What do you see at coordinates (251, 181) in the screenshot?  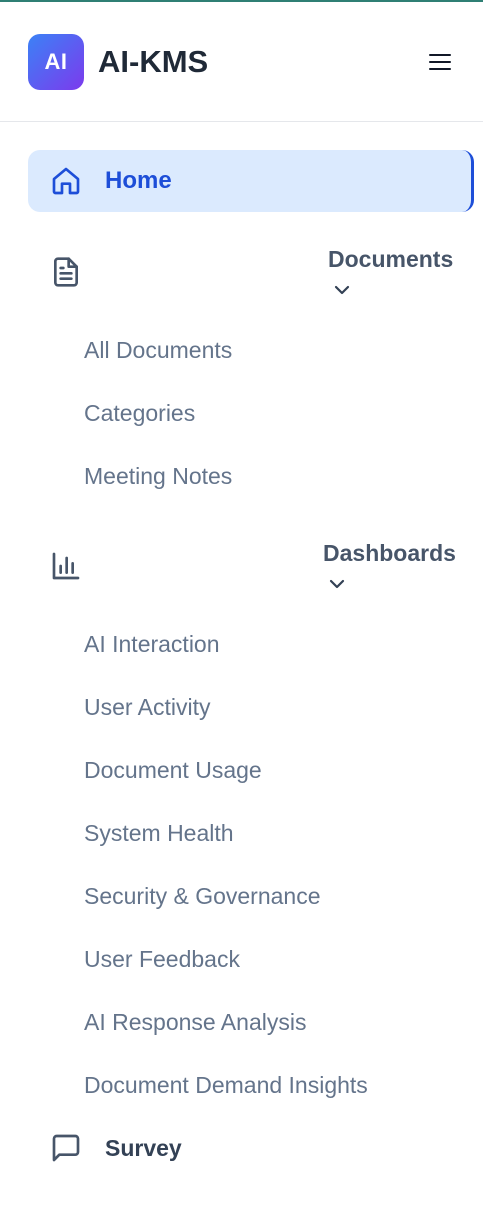 I see `sidebar-item-home: Home` at bounding box center [251, 181].